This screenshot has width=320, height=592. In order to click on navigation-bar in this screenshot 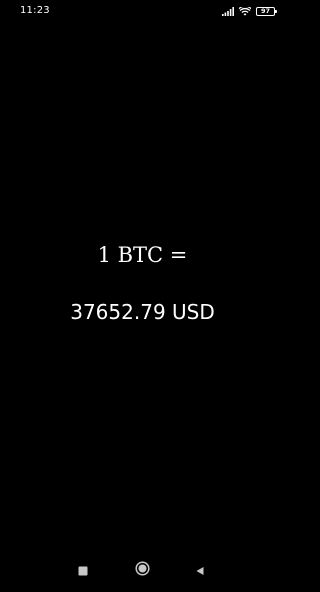, I will do `click(142, 573)`.